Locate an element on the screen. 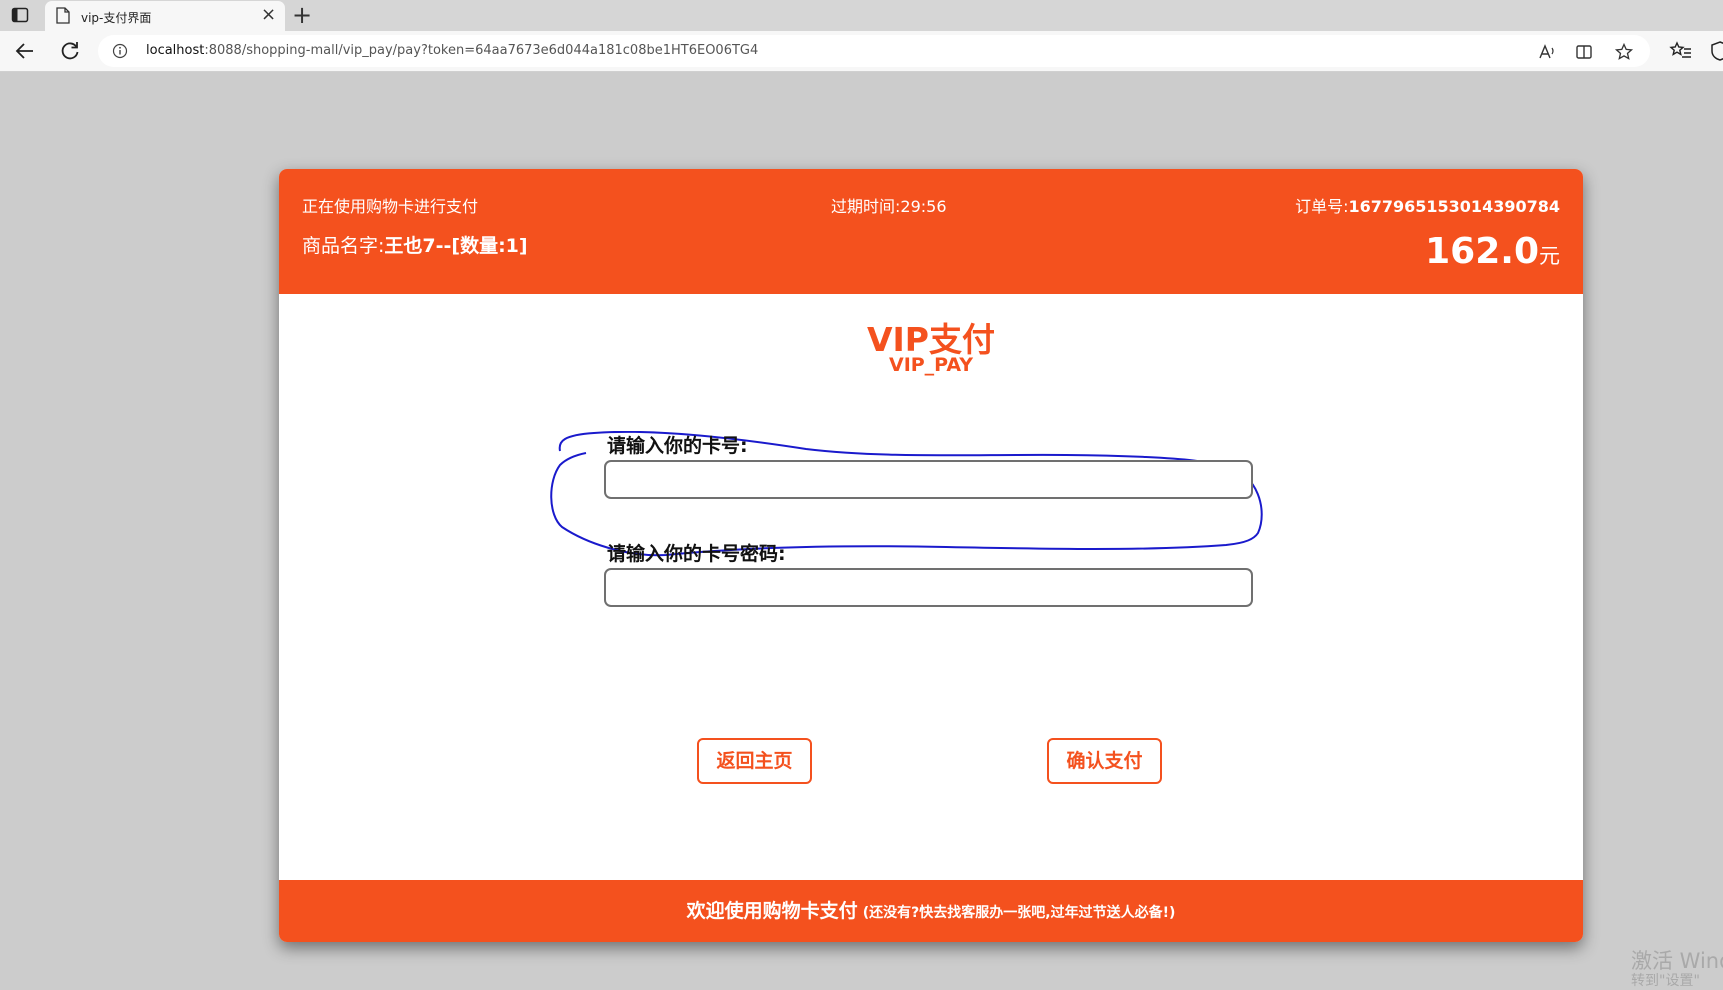  activation-watermark-sub: 转到"设置" is located at coordinates (1665, 981).